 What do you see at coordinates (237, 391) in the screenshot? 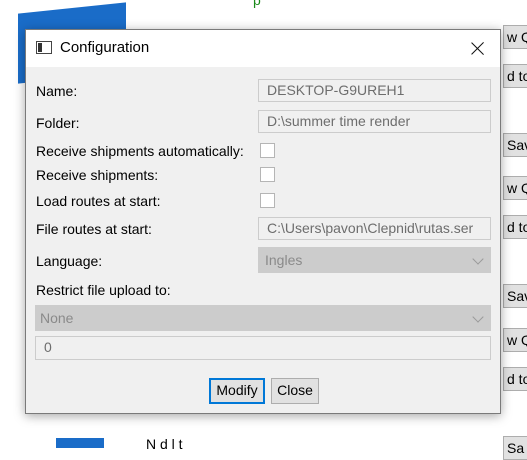
I see `modify-button: Modify` at bounding box center [237, 391].